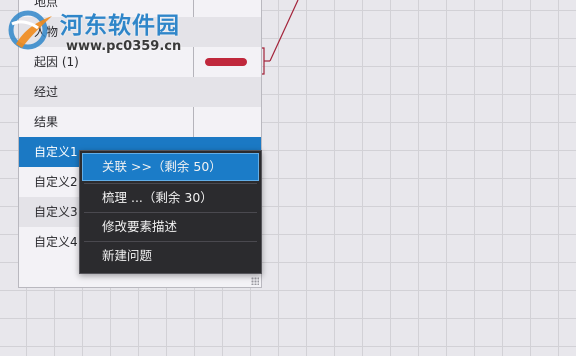 This screenshot has width=576, height=356. What do you see at coordinates (255, 281) in the screenshot?
I see `resize-grip-icon` at bounding box center [255, 281].